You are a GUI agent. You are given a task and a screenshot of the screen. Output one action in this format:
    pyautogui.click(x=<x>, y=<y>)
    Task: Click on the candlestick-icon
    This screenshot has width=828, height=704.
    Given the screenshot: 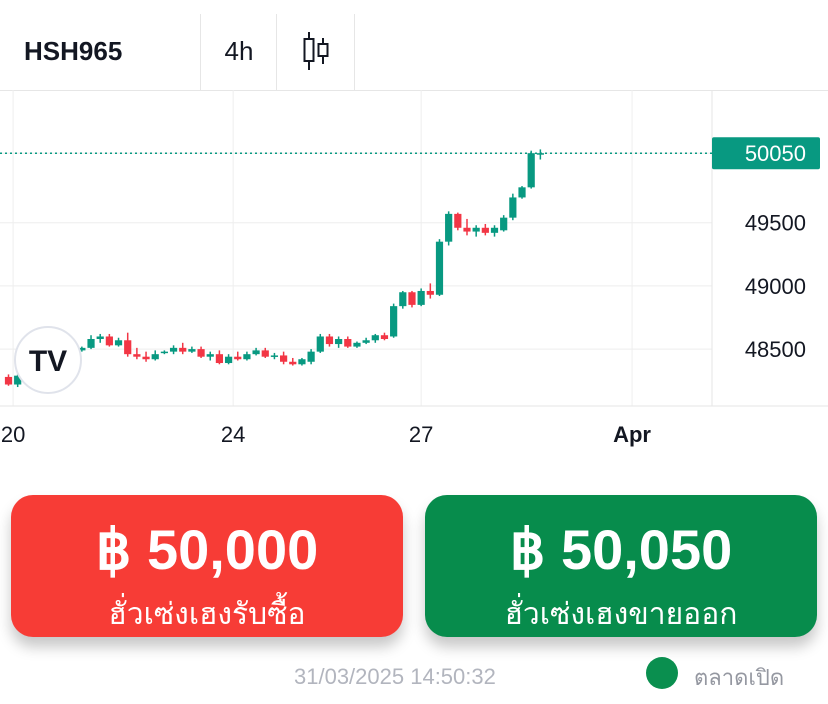 What is the action you would take?
    pyautogui.click(x=316, y=51)
    